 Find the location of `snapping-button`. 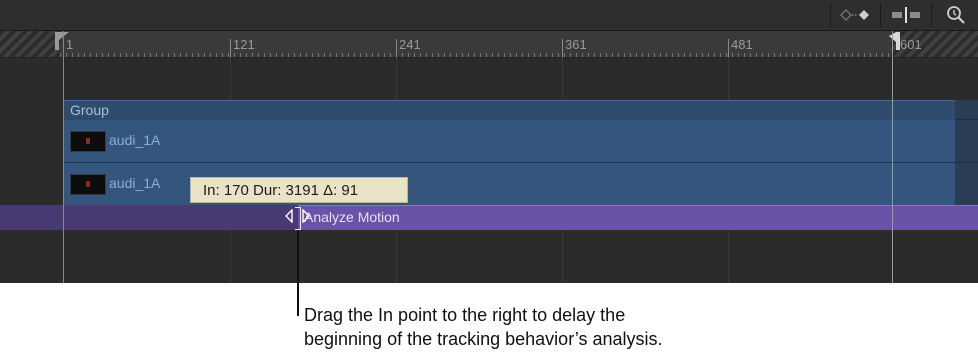

snapping-button is located at coordinates (905, 15).